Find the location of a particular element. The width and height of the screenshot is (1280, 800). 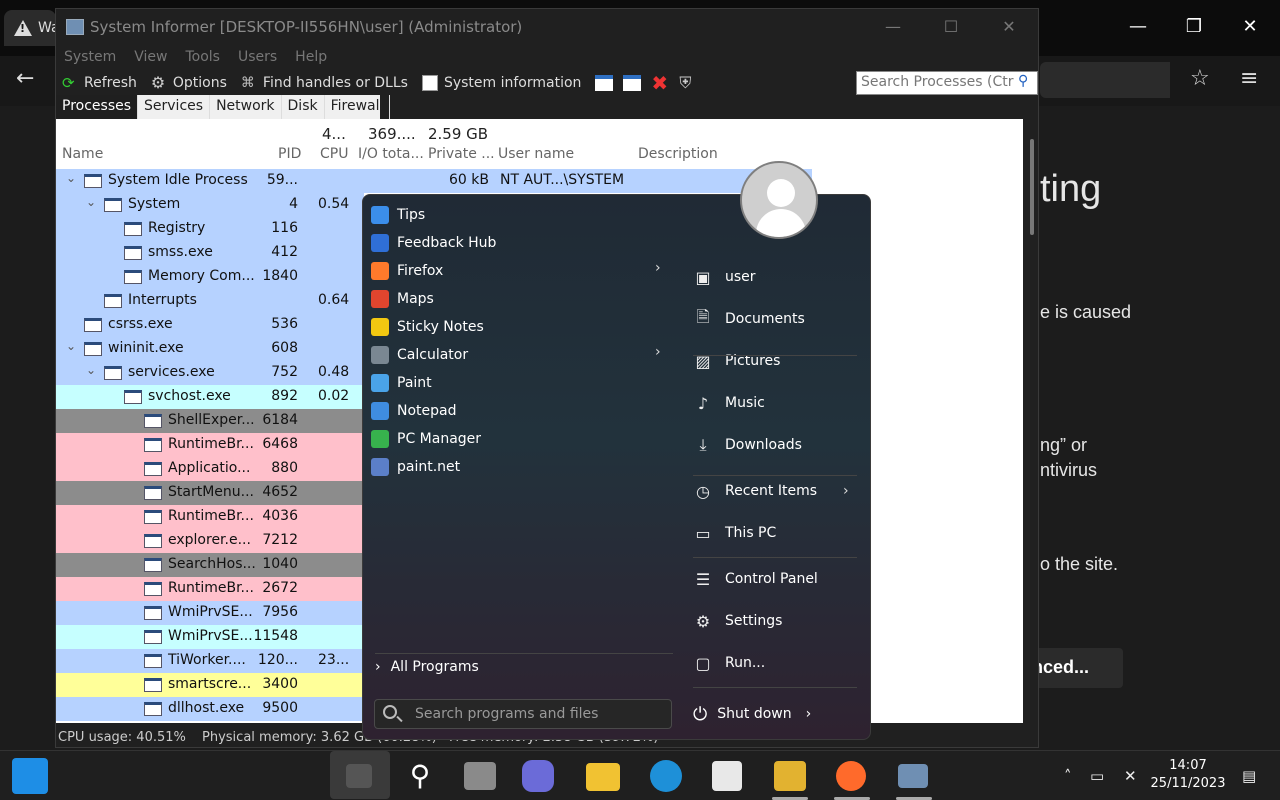

column-description: Description is located at coordinates (678, 154).